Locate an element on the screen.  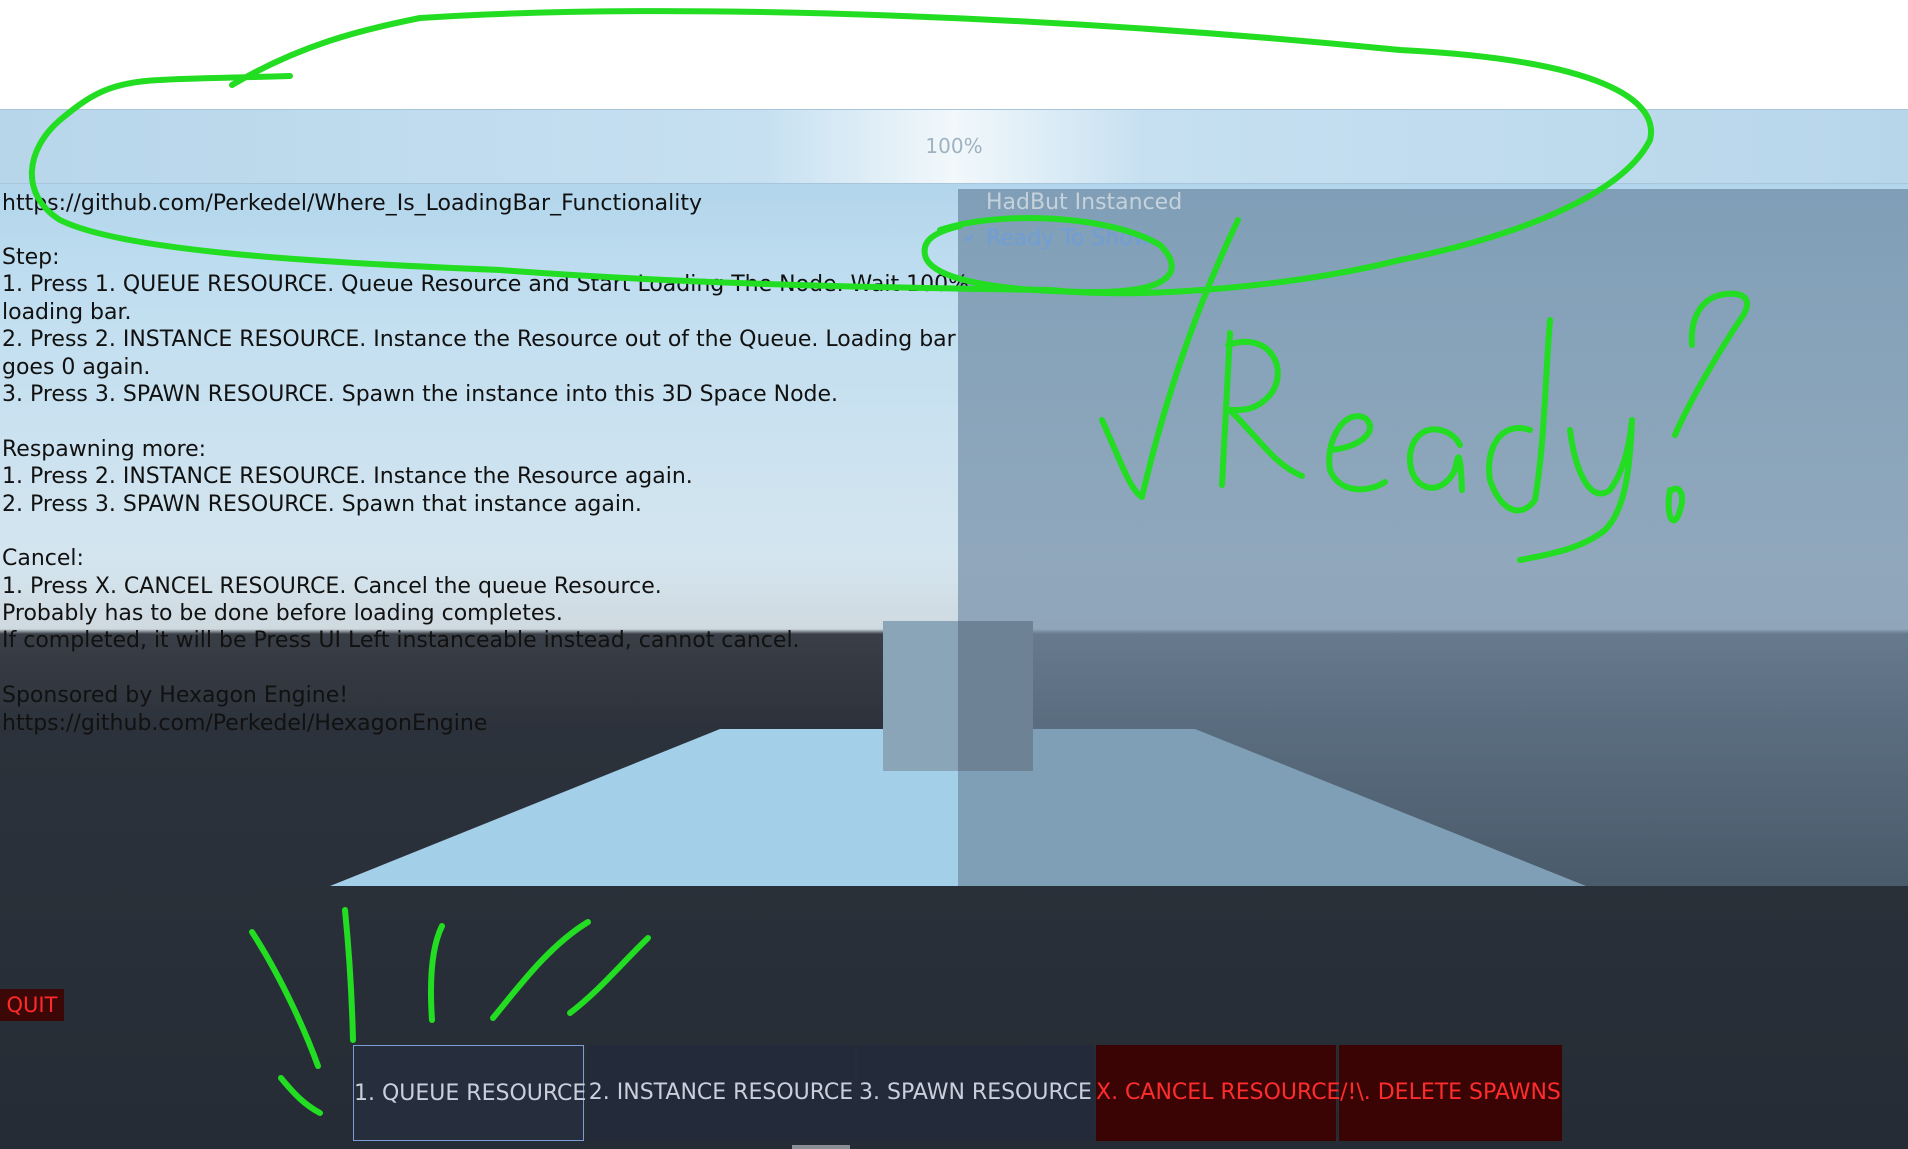
loading-percent-label: 100% is located at coordinates (954, 146).